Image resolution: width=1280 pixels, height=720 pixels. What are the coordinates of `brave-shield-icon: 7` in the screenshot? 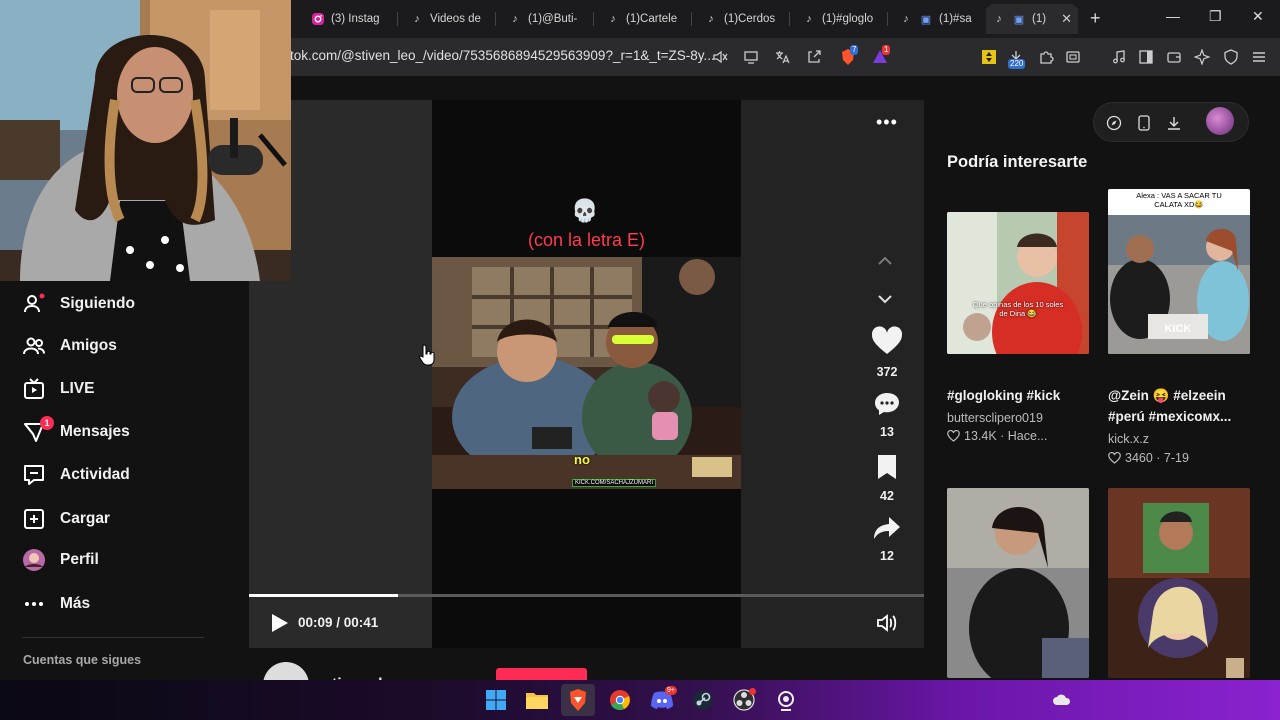 It's located at (848, 56).